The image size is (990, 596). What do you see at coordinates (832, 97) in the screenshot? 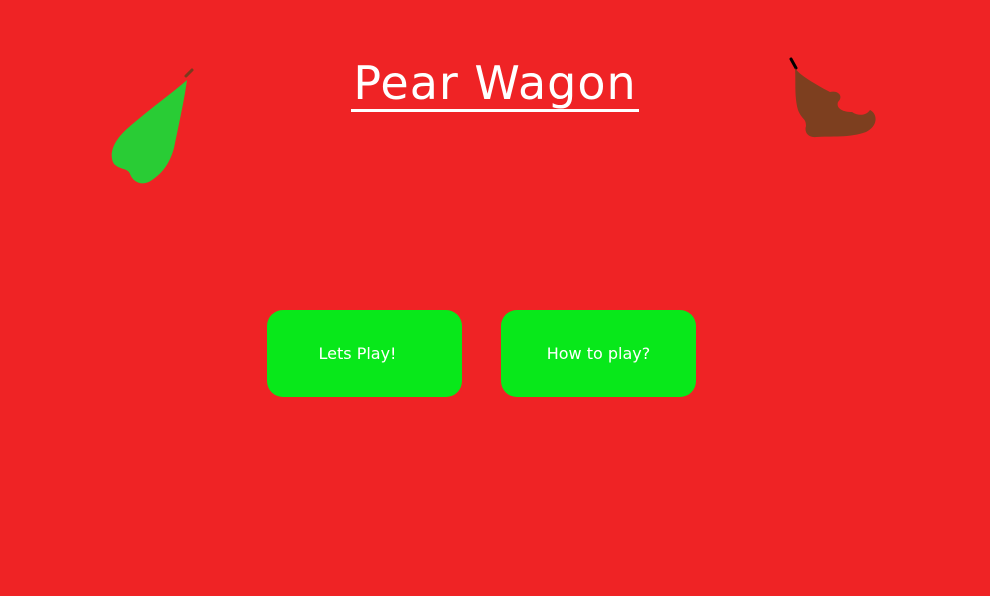
I see `bitten-brown-pear-icon` at bounding box center [832, 97].